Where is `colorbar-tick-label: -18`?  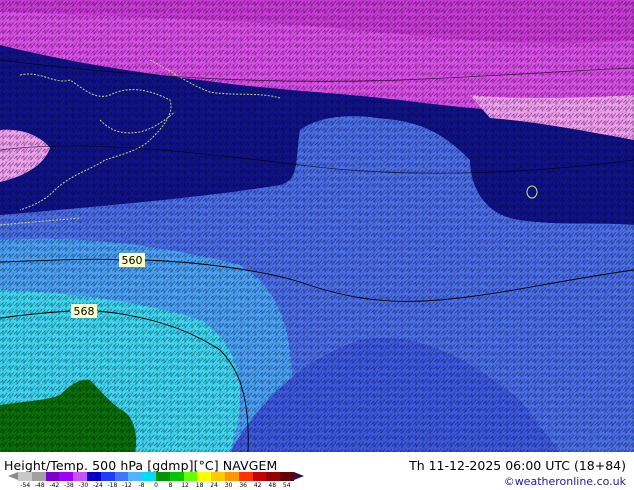
colorbar-tick-label: -18 is located at coordinates (112, 485).